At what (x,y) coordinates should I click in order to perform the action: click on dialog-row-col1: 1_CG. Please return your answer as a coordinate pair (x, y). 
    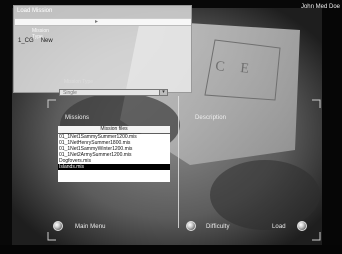
    Looking at the image, I should click on (26, 41).